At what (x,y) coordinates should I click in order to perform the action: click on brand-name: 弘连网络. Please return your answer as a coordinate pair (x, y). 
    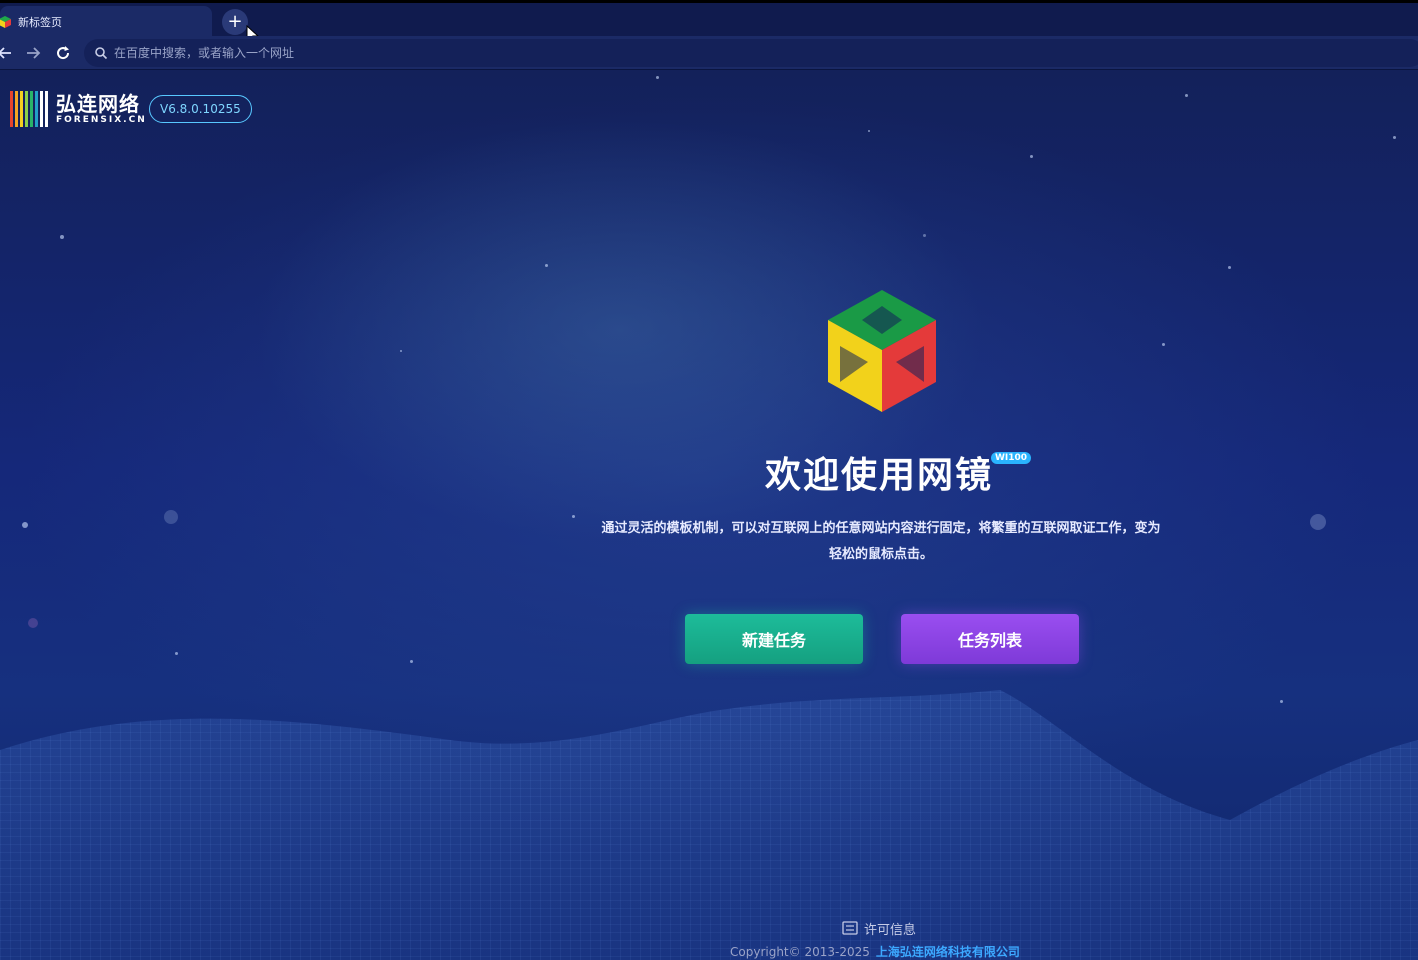
    Looking at the image, I should click on (98, 104).